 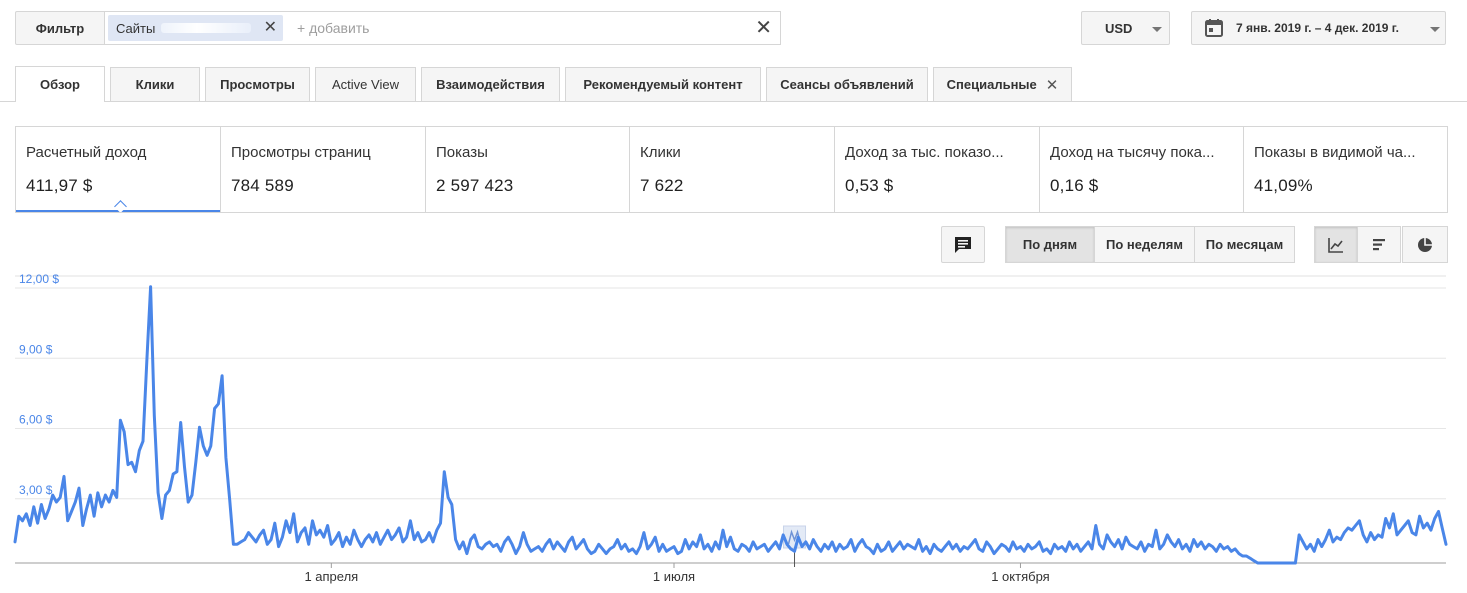 What do you see at coordinates (1119, 28) in the screenshot?
I see `currency-value: USD` at bounding box center [1119, 28].